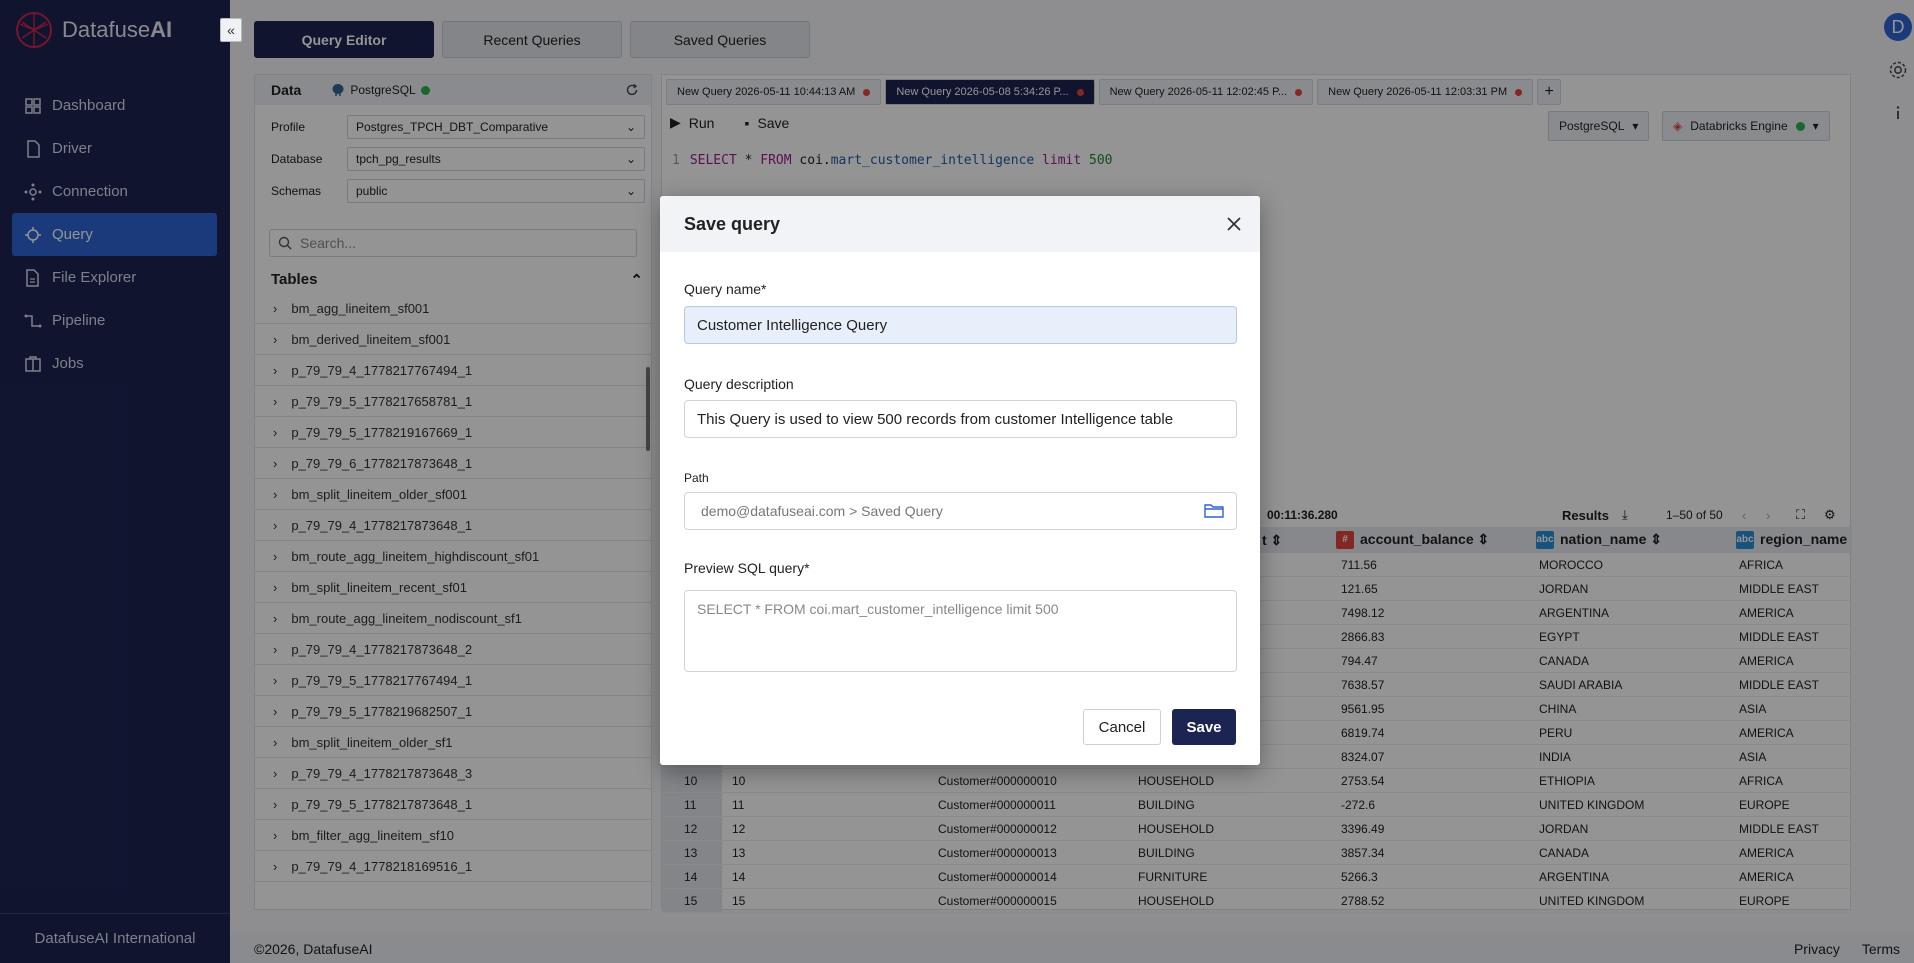 The width and height of the screenshot is (1914, 963). I want to click on path-input: demo@datafuseai.com > Saved Query, so click(960, 511).